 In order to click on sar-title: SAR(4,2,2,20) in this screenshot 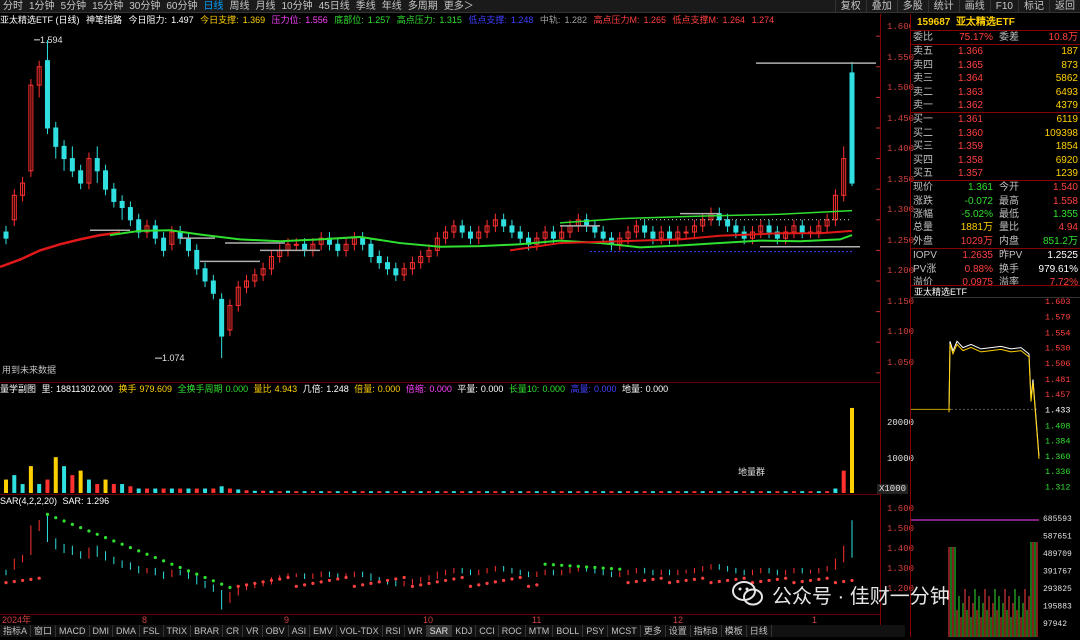, I will do `click(28, 501)`.